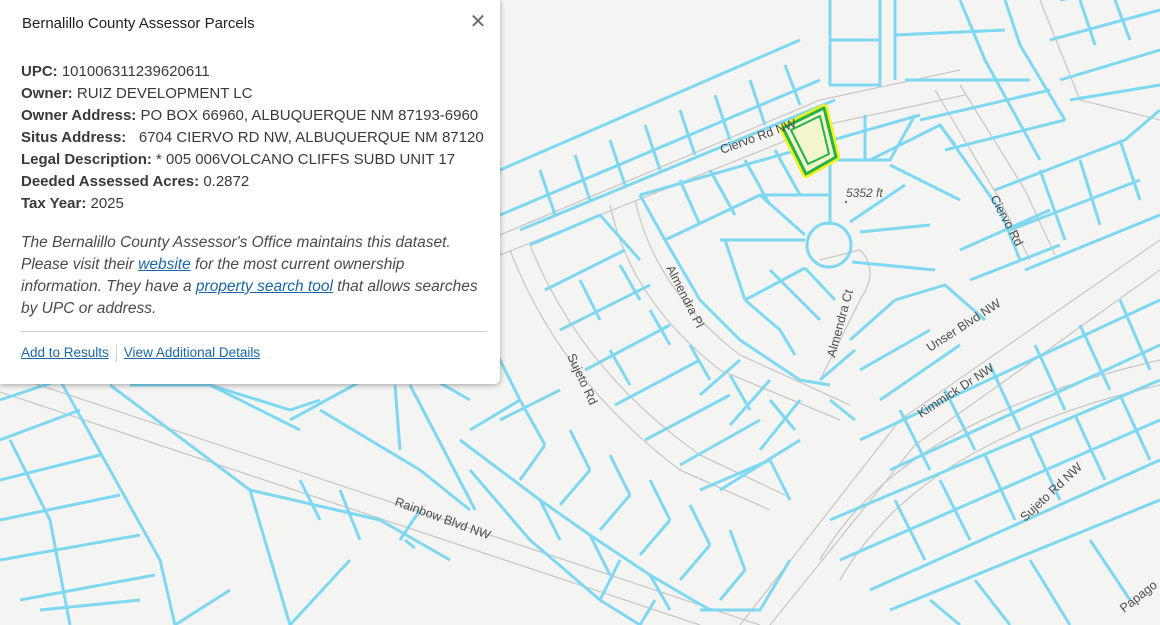 The height and width of the screenshot is (625, 1160). What do you see at coordinates (110, 181) in the screenshot?
I see `attribute-label: Deeded Assessed Acres:` at bounding box center [110, 181].